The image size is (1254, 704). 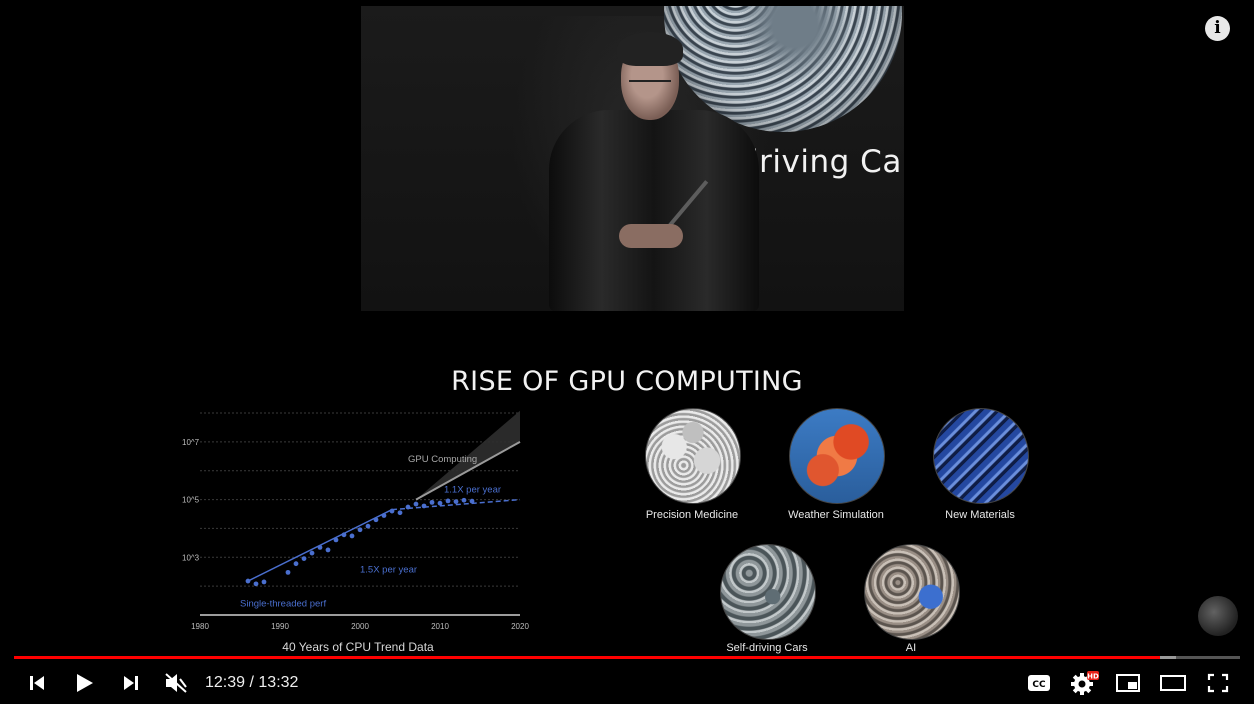 I want to click on captions-icon: CC, so click(x=1039, y=683).